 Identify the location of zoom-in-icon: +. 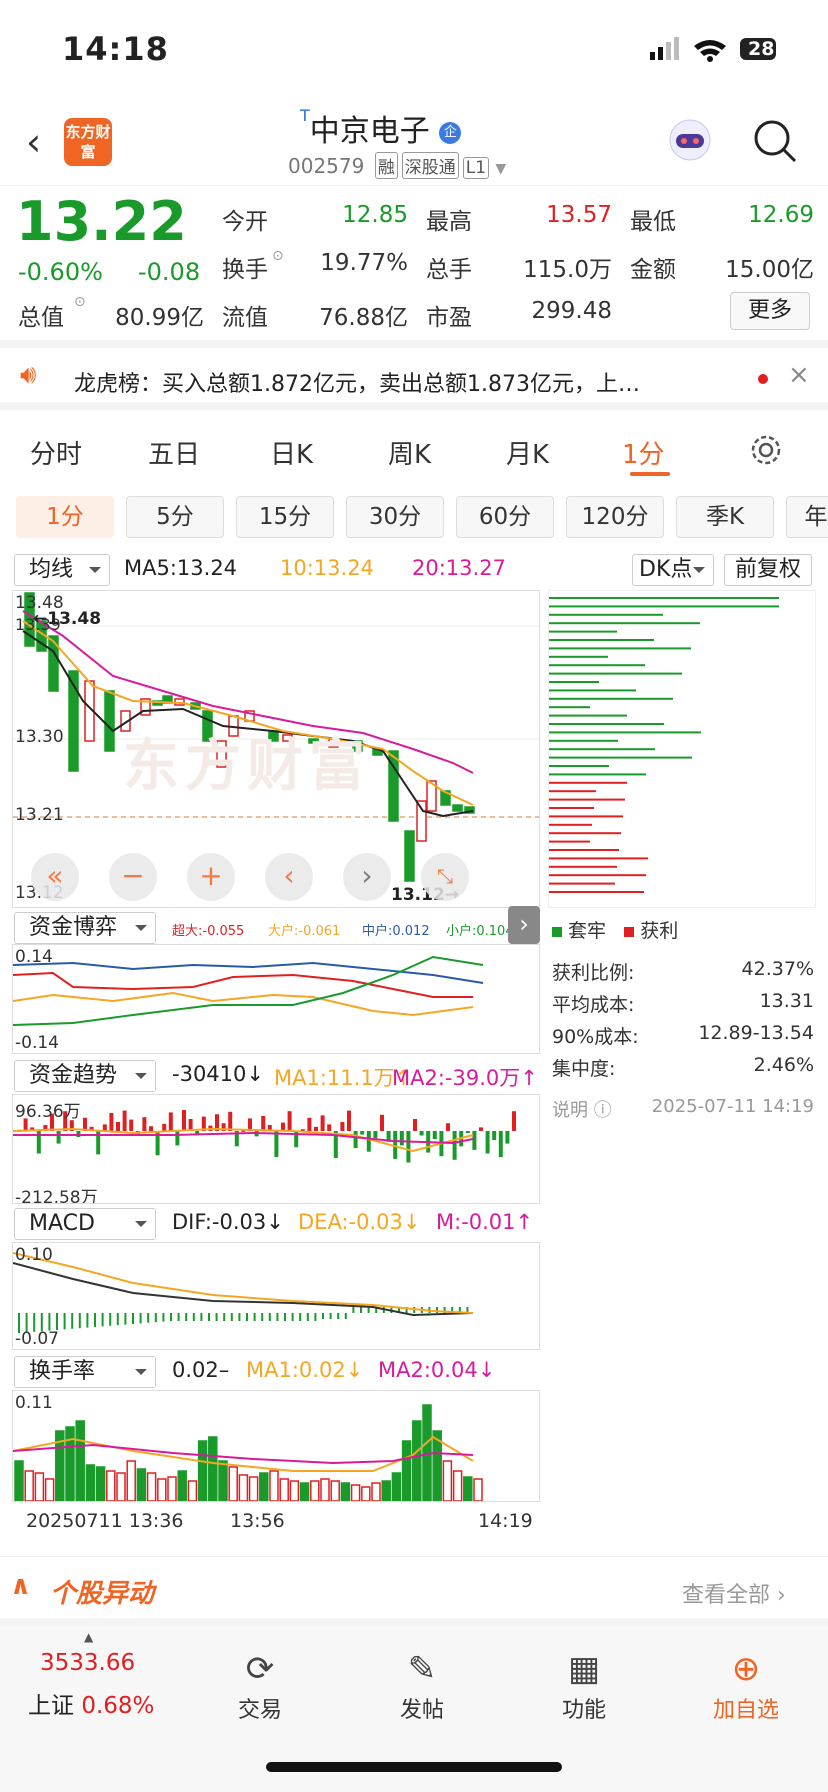
(211, 877).